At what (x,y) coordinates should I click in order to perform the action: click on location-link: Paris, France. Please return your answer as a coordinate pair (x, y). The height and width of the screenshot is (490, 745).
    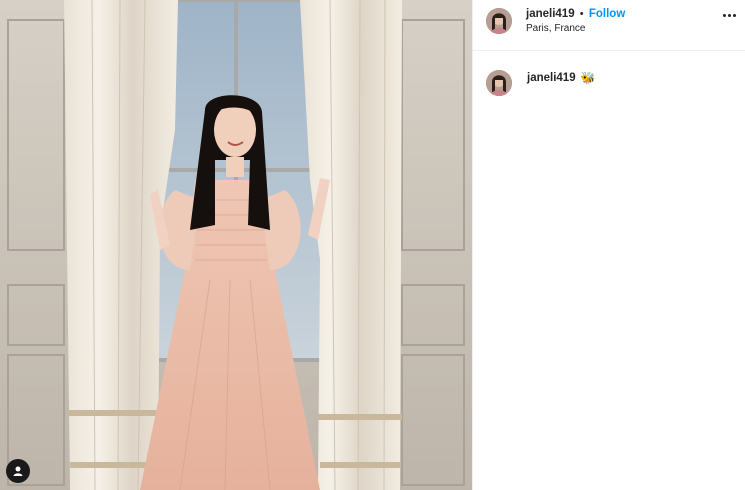
    Looking at the image, I should click on (555, 28).